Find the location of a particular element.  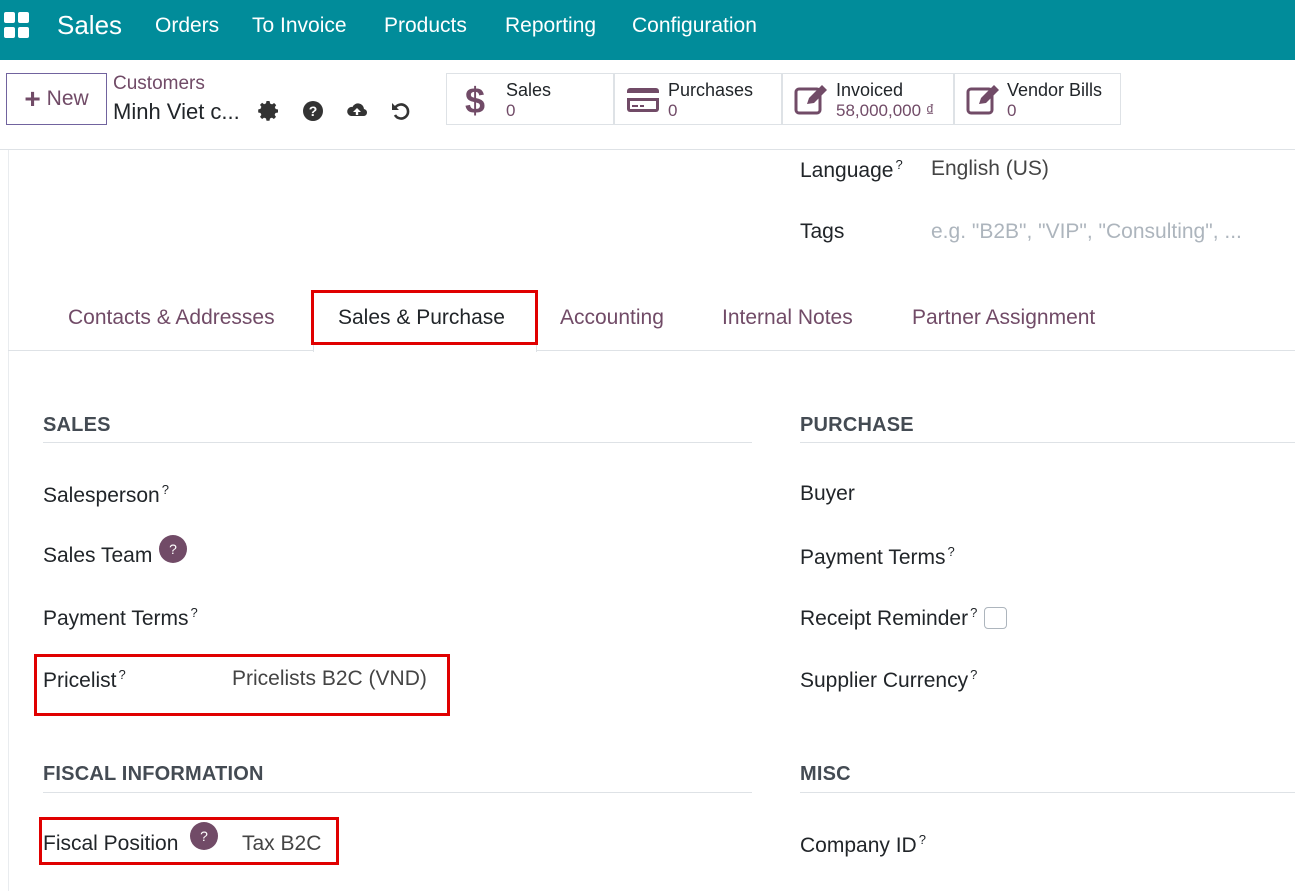

purchase-section-title: PURCHASE is located at coordinates (857, 425).